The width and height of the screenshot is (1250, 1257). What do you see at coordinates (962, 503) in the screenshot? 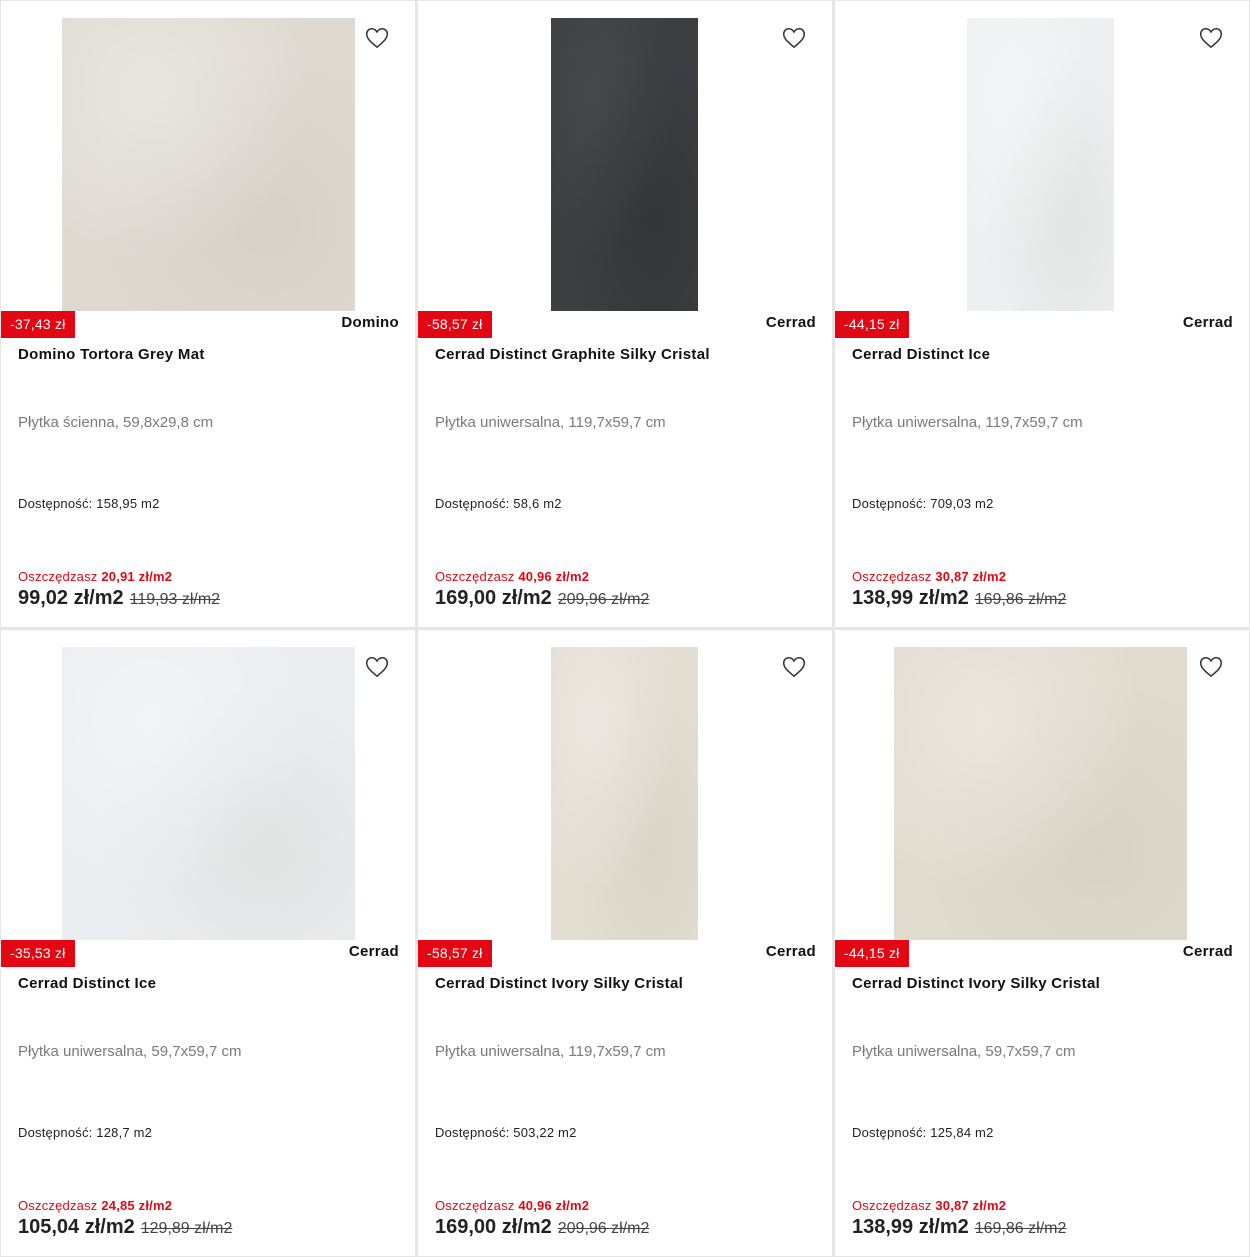
I see `availability-value: 709,03 m2` at bounding box center [962, 503].